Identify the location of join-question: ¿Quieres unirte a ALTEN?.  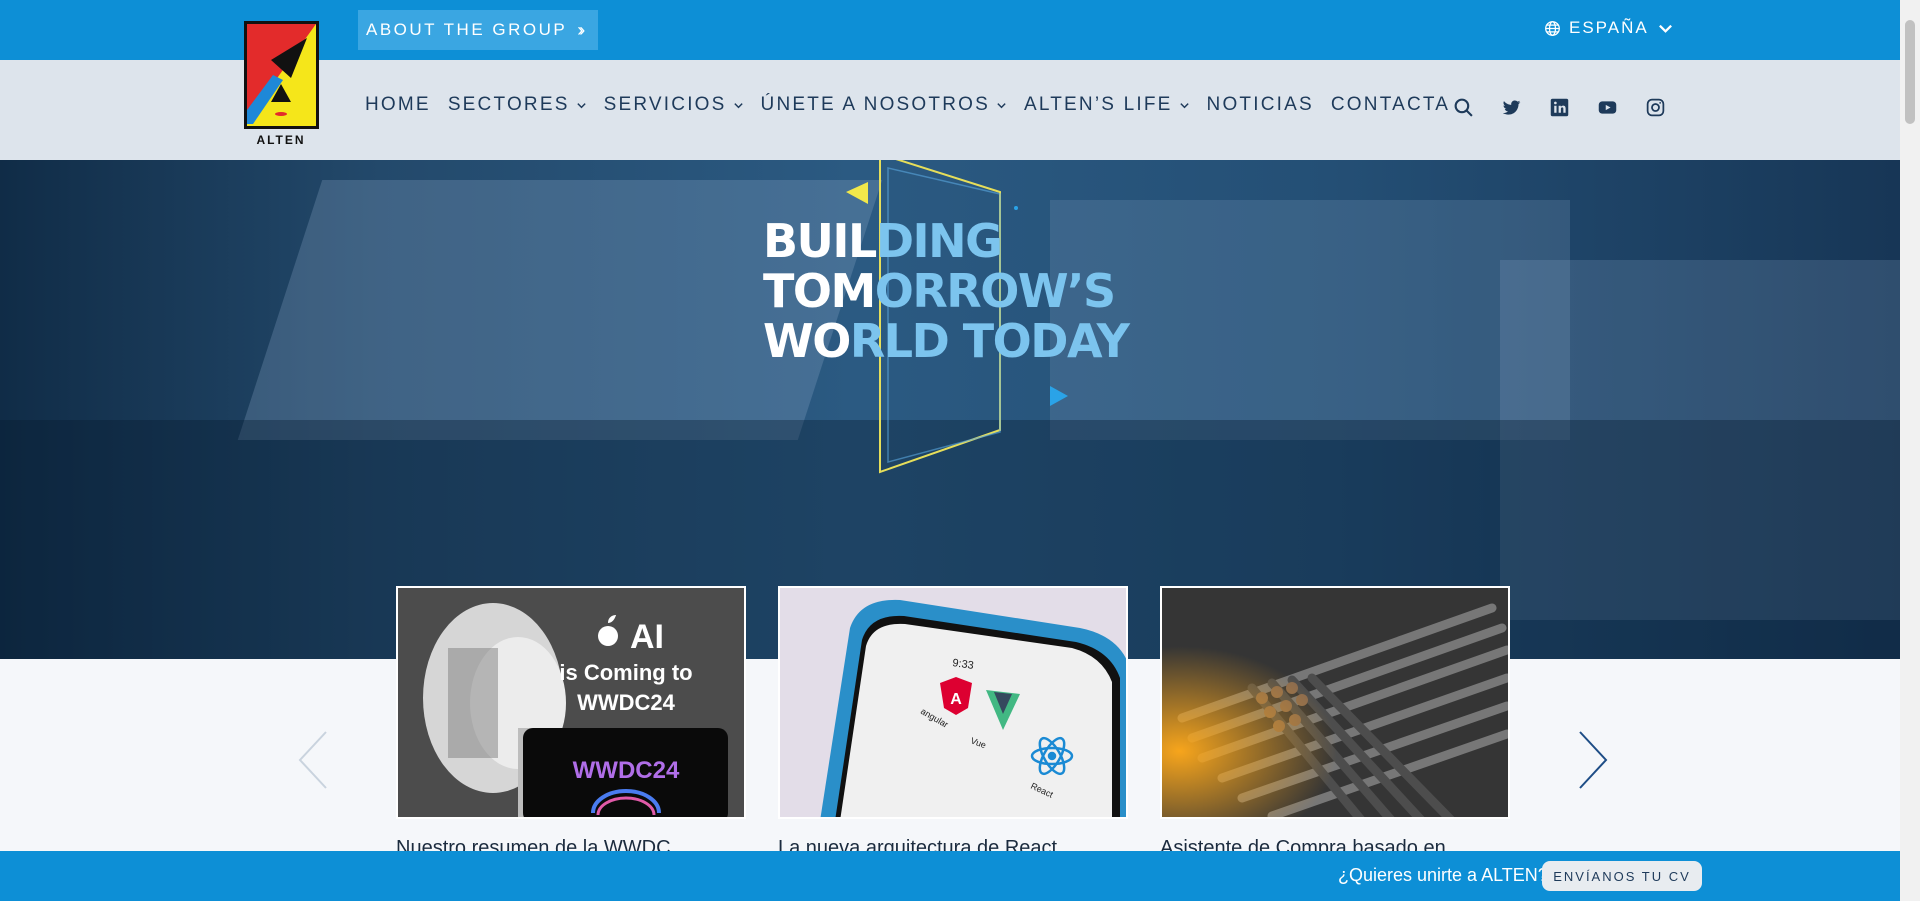
(1443, 875).